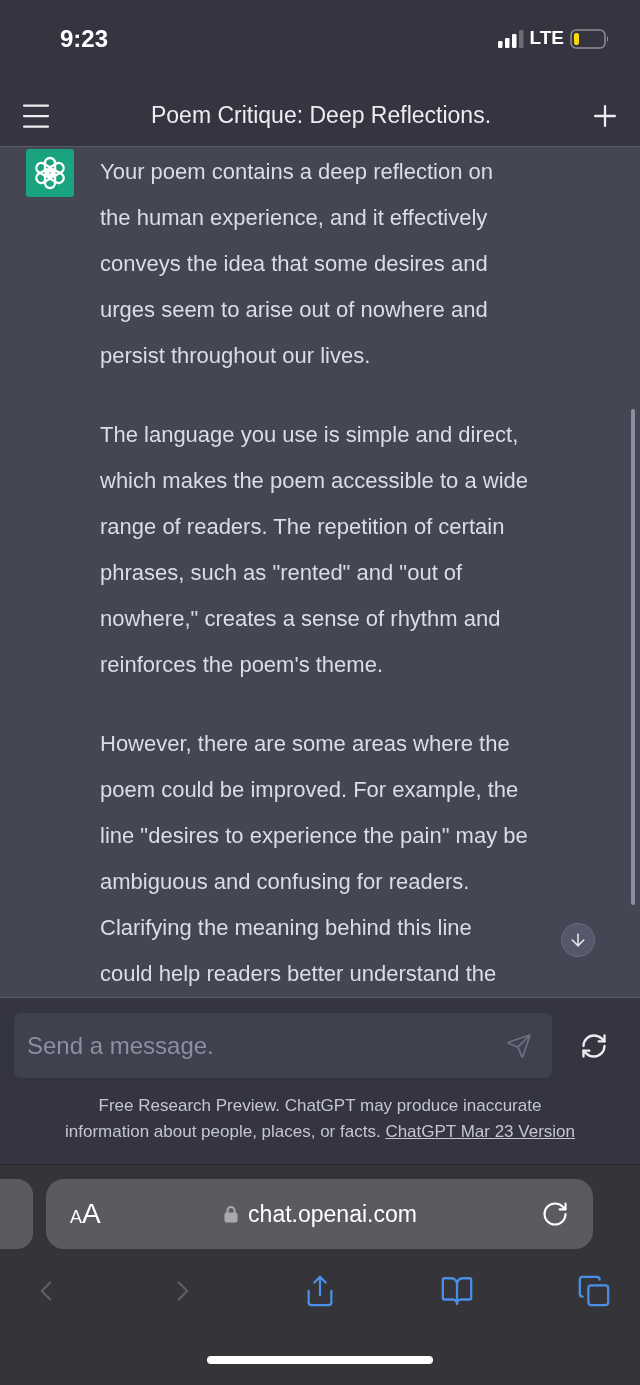 This screenshot has height=1385, width=640. What do you see at coordinates (297, 264) in the screenshot?
I see `message-paragraph: Your poem contains a deep reflection on the human experience, and it effectively conveys the idea that some desires and urges seem to arise out of nowhere and persist throughout our lives.` at bounding box center [297, 264].